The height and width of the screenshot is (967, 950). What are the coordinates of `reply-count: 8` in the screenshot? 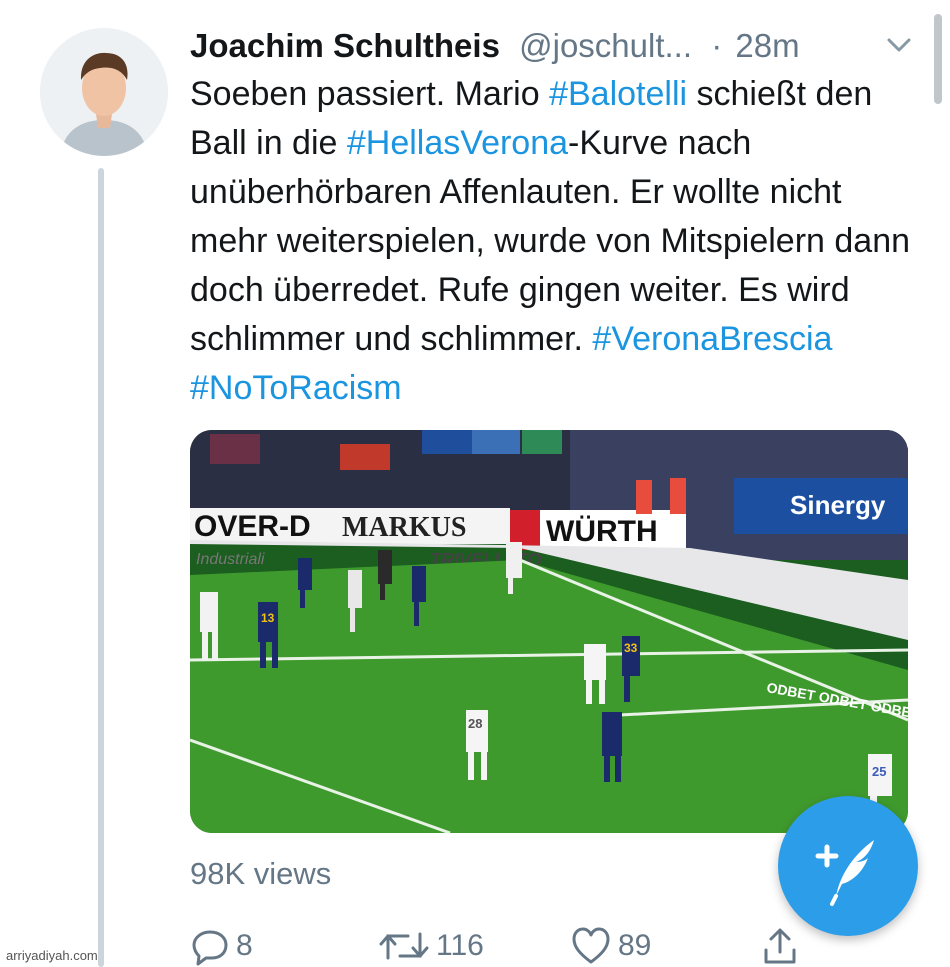 It's located at (244, 945).